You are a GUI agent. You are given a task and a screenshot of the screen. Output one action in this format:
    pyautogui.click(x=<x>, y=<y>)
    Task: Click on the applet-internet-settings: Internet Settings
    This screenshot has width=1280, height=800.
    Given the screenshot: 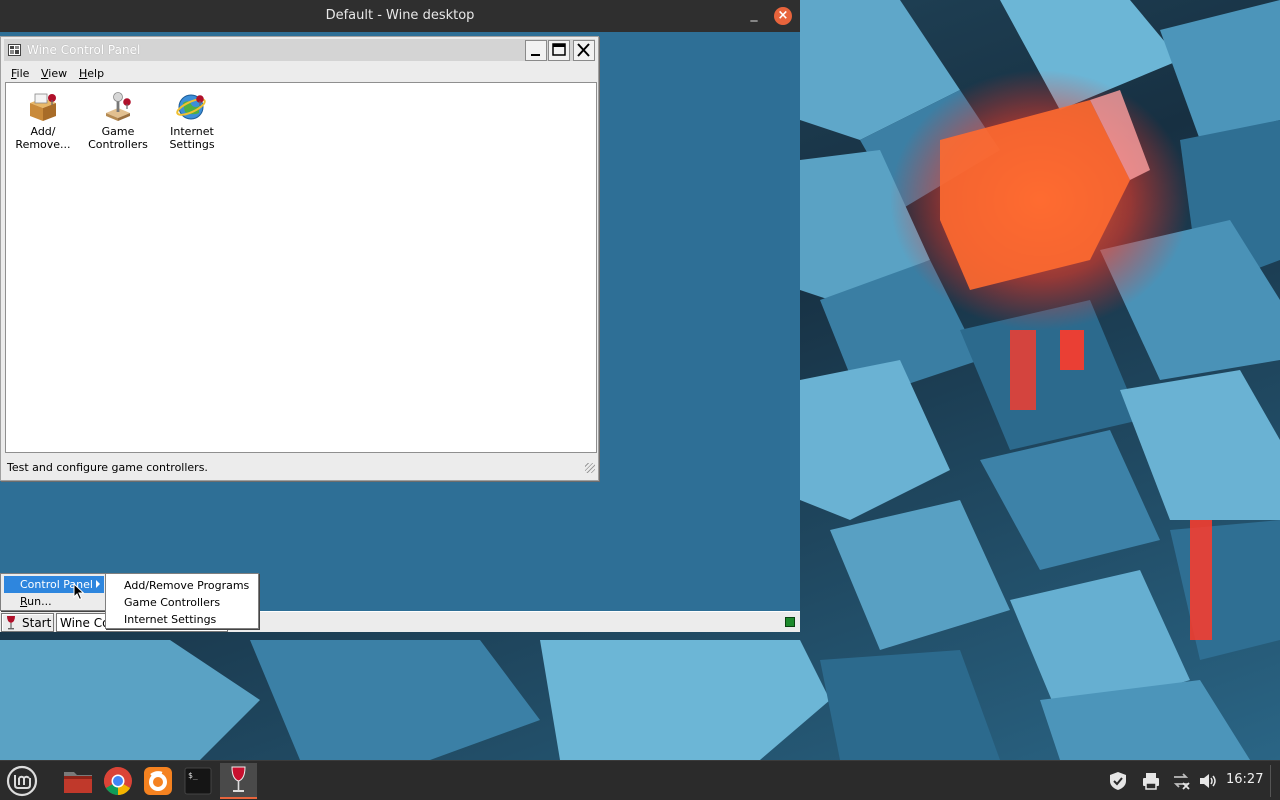 What is the action you would take?
    pyautogui.click(x=192, y=120)
    